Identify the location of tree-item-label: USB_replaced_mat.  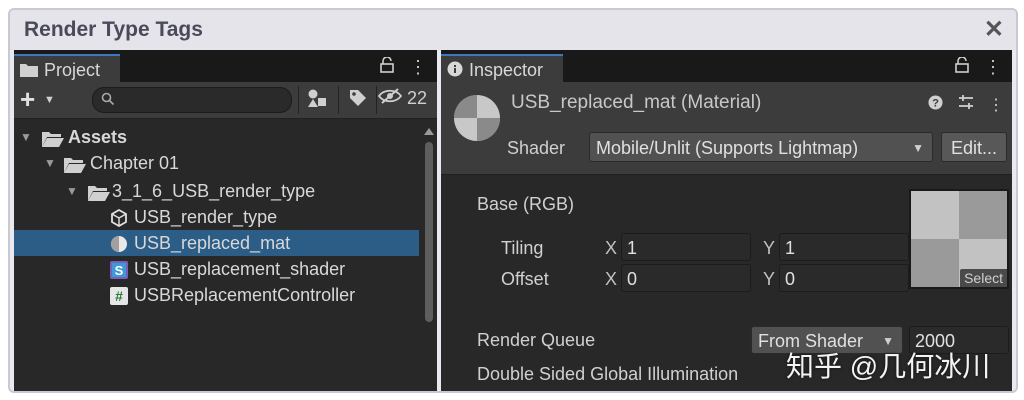
(212, 243).